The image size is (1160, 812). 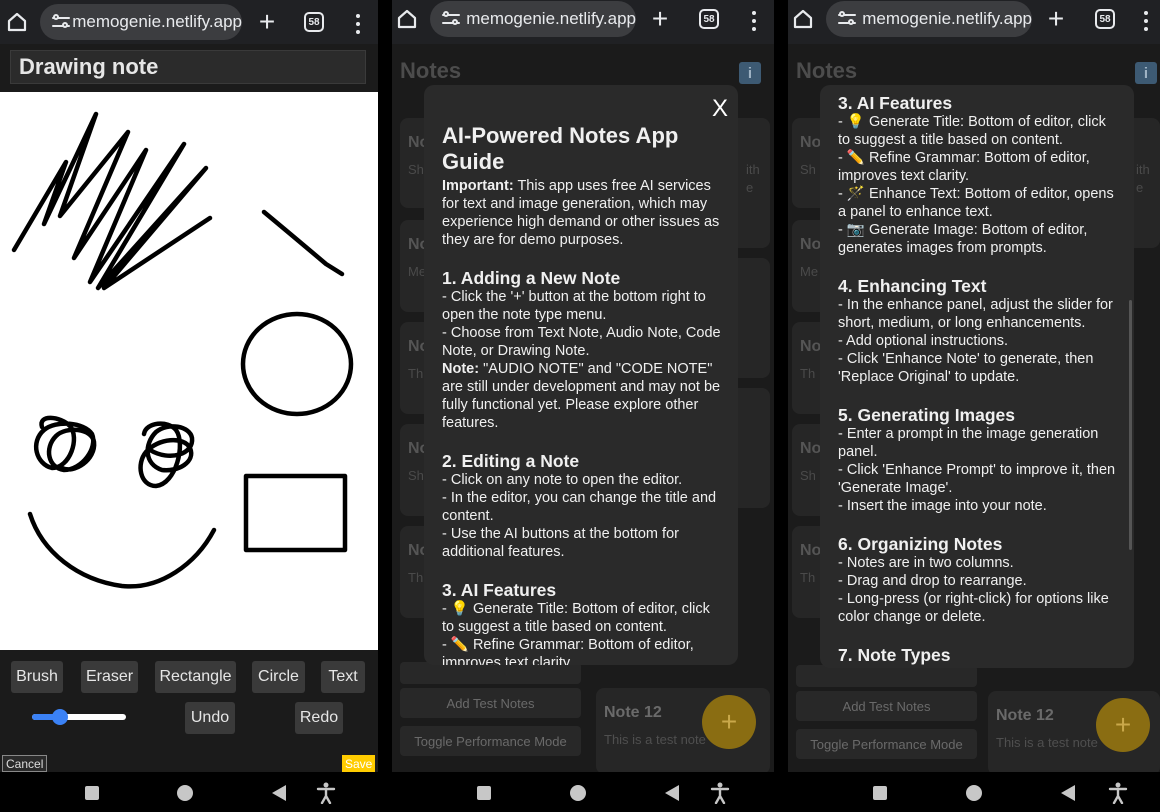 What do you see at coordinates (343, 677) in the screenshot?
I see `text-button: Text` at bounding box center [343, 677].